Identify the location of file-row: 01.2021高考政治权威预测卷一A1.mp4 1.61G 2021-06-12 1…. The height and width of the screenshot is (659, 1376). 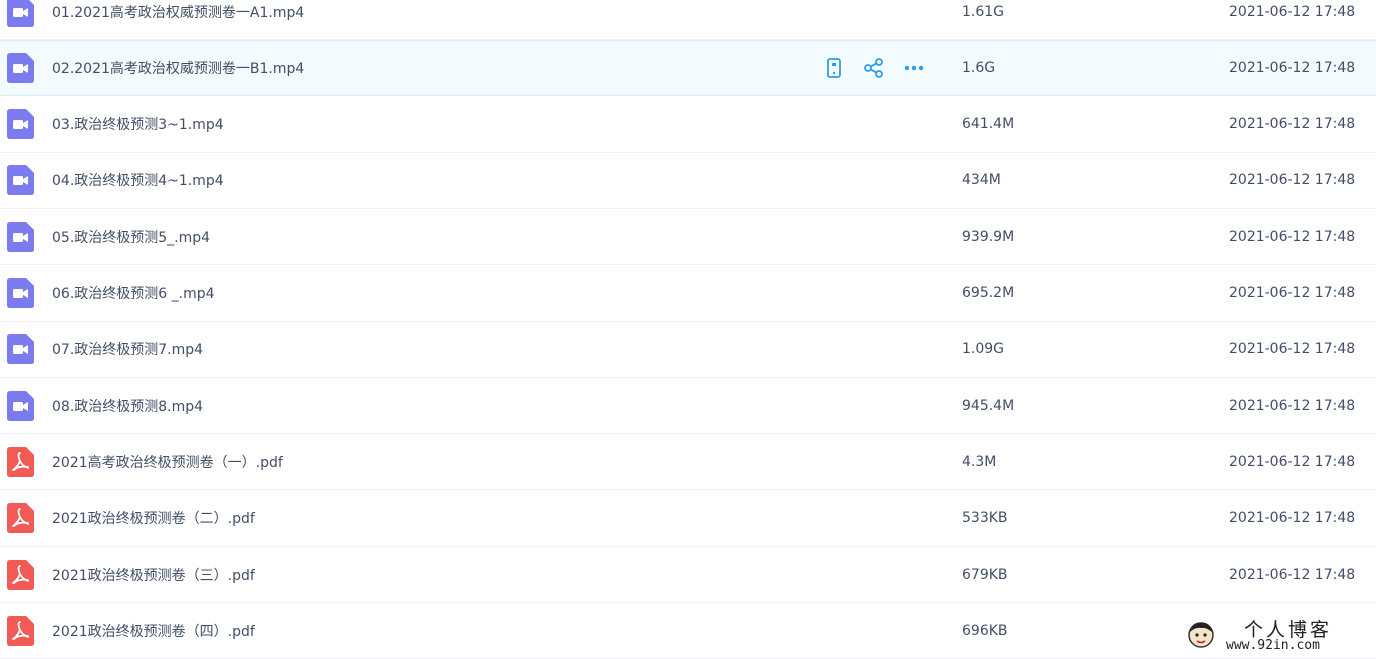
(688, 20).